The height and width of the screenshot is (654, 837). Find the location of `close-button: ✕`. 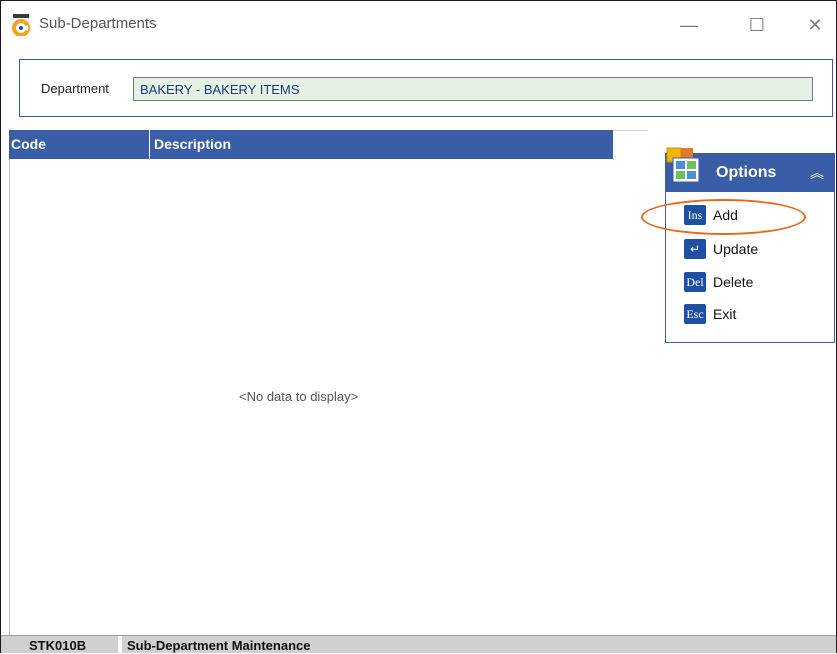

close-button: ✕ is located at coordinates (815, 25).